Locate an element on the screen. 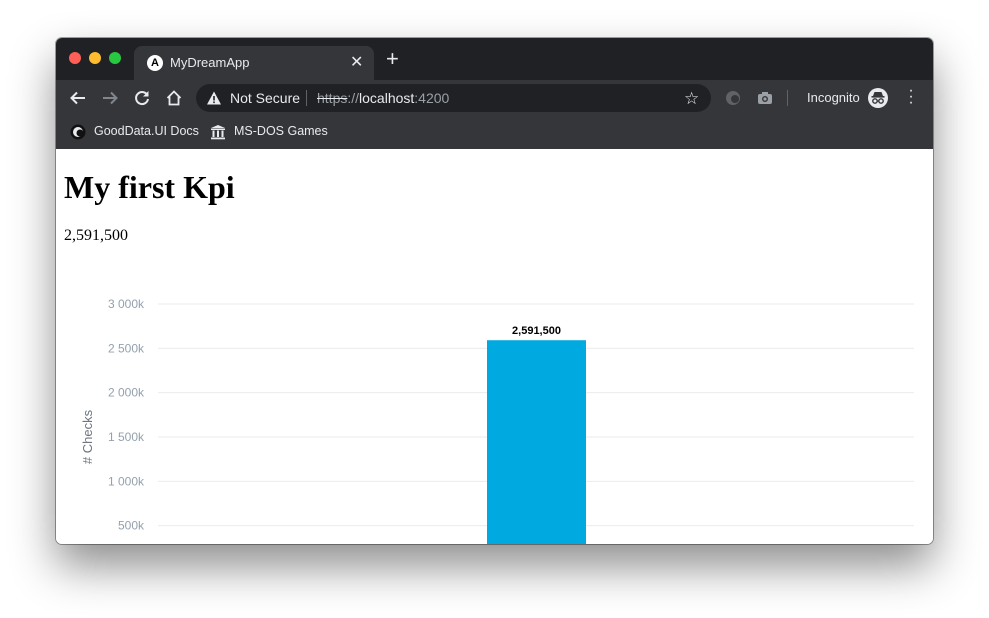 Image resolution: width=989 pixels, height=618 pixels. camera-icon is located at coordinates (765, 98).